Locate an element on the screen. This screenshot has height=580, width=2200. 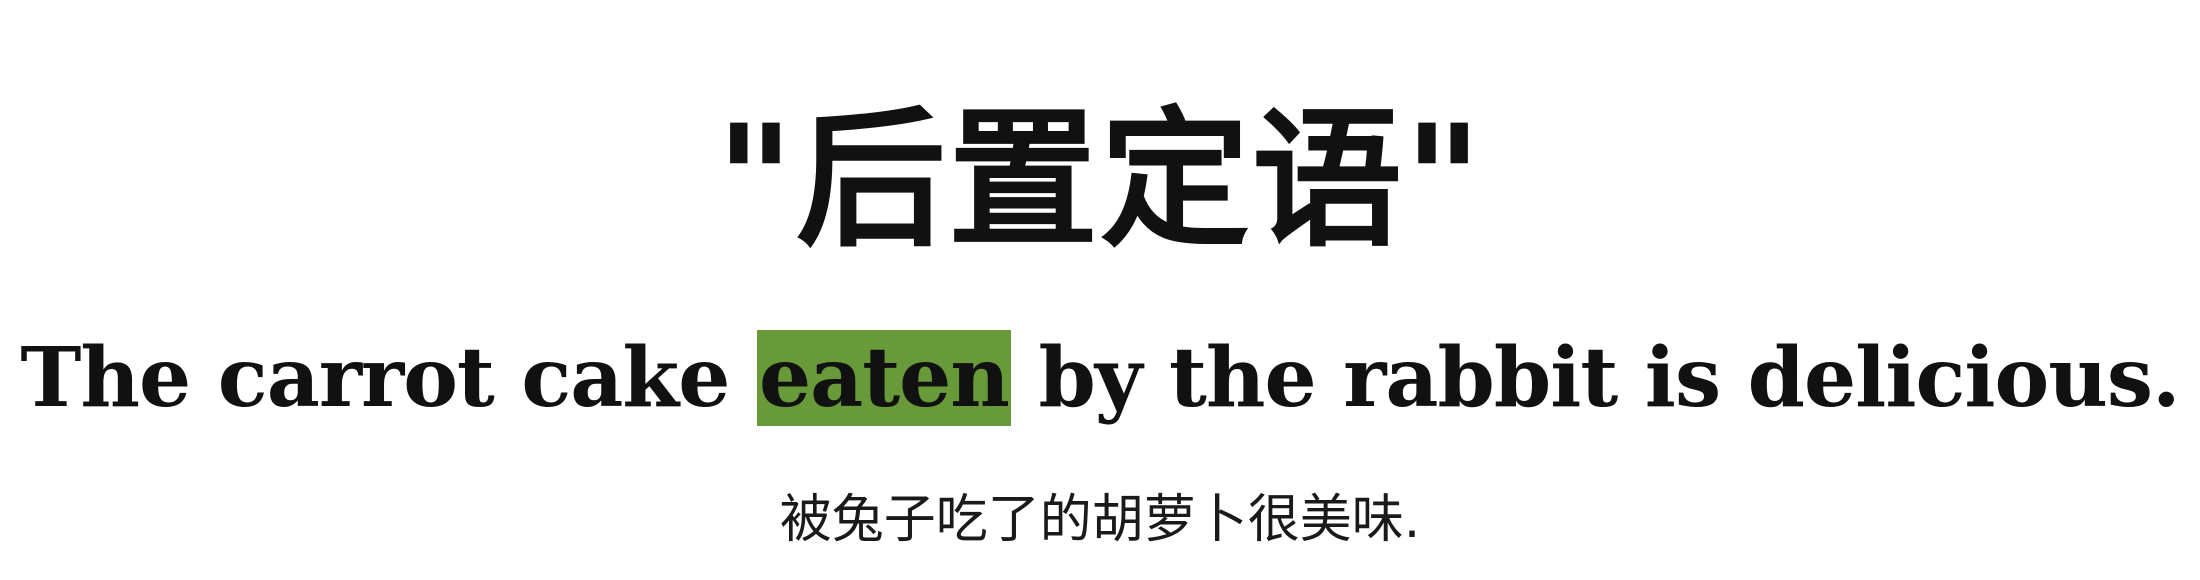
translation-text: 被兔子吃了的胡萝卜很美味. is located at coordinates (1100, 520).